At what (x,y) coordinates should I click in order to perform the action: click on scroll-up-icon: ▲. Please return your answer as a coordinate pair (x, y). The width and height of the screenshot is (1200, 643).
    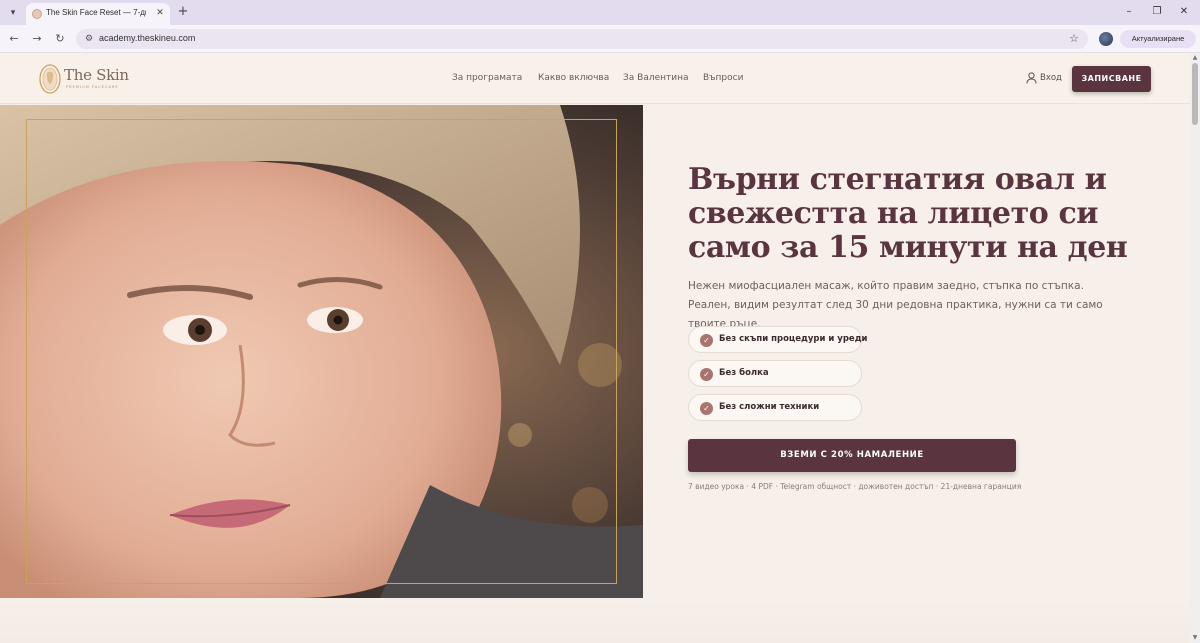
    Looking at the image, I should click on (1195, 58).